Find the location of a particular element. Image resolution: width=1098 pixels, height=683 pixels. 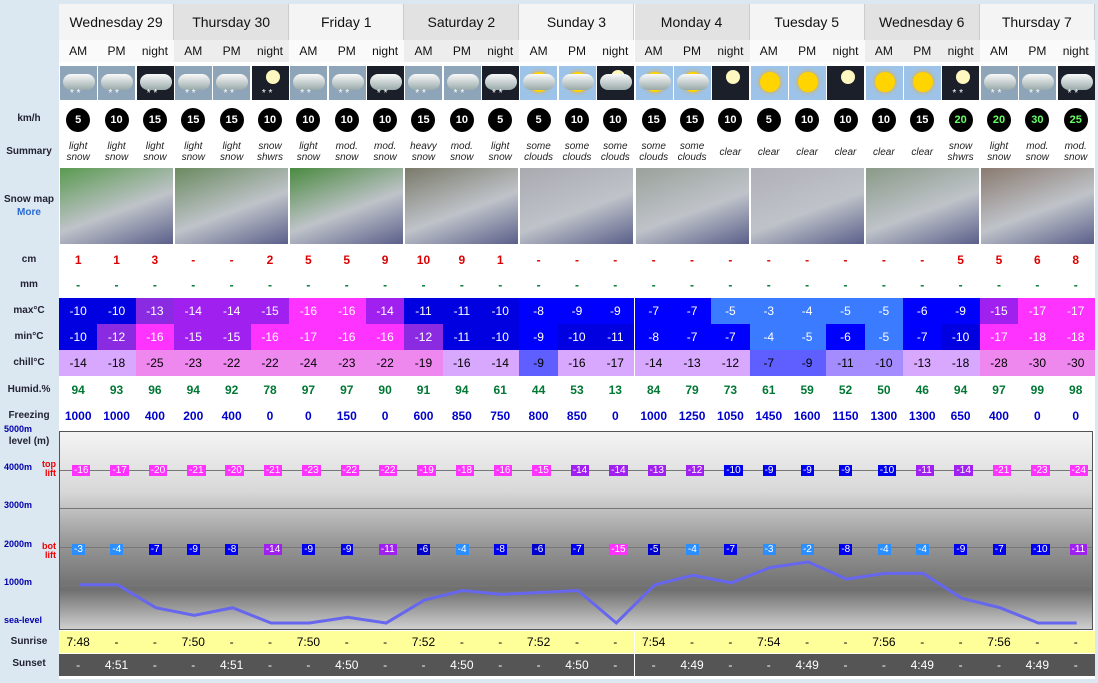

chill-cell: -30 is located at coordinates (1037, 363).